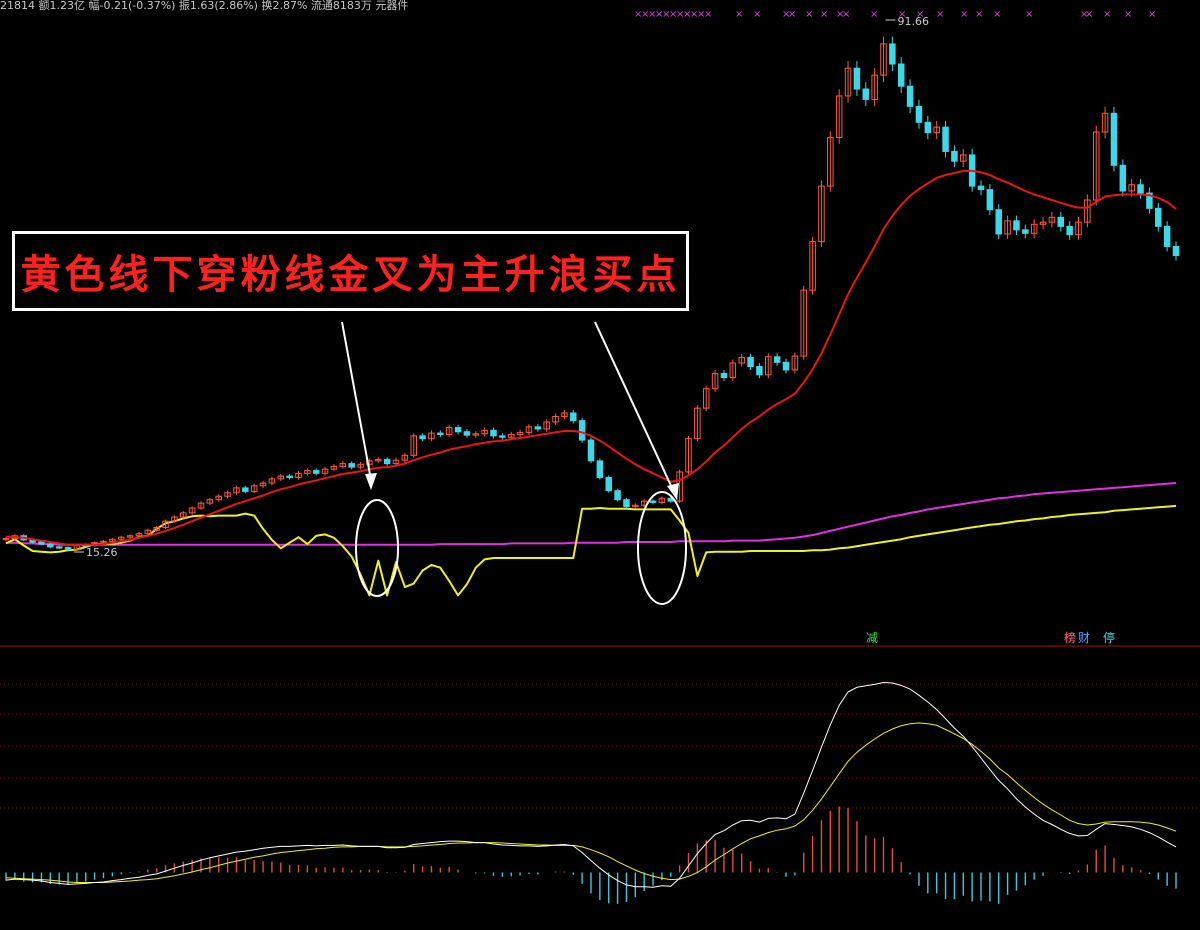 Image resolution: width=1200 pixels, height=930 pixels. Describe the element at coordinates (1070, 638) in the screenshot. I see `bang-tag: 榜` at that location.